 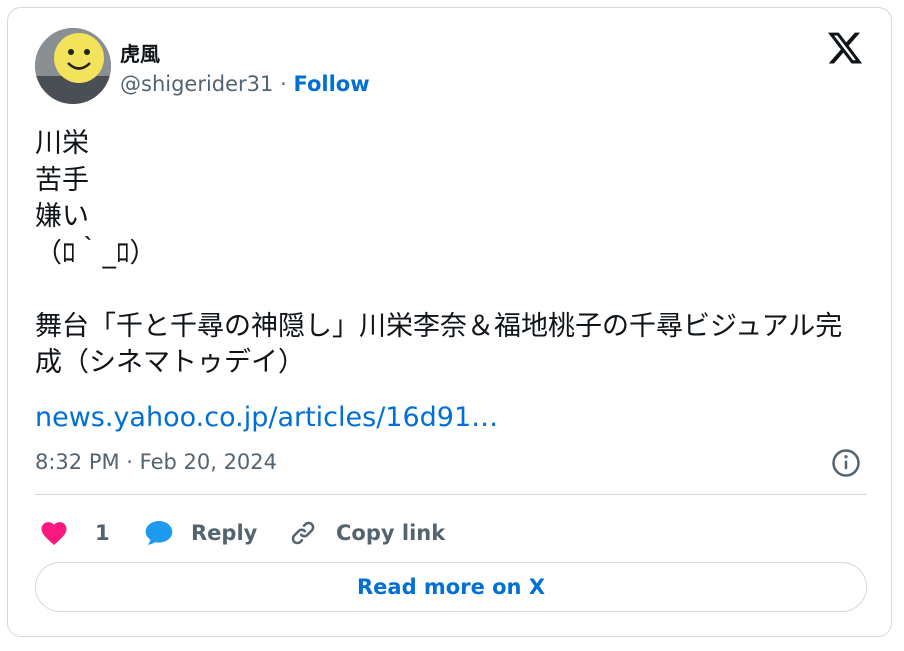 What do you see at coordinates (846, 463) in the screenshot?
I see `info-icon` at bounding box center [846, 463].